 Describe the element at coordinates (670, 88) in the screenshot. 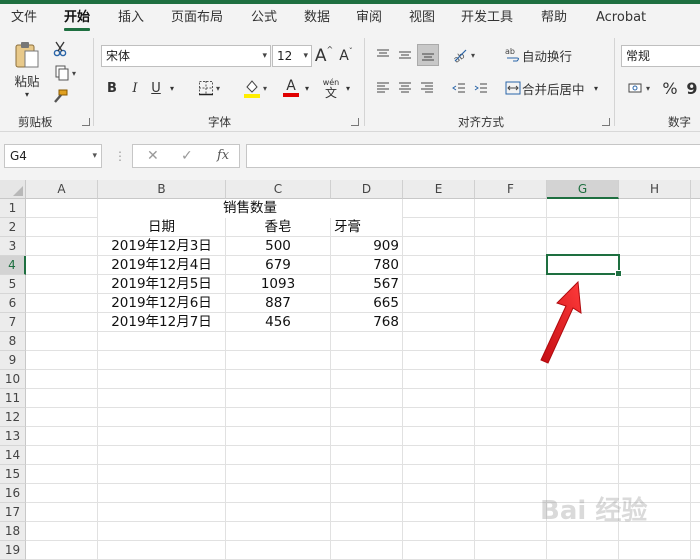

I see `percent-style-button: %` at that location.